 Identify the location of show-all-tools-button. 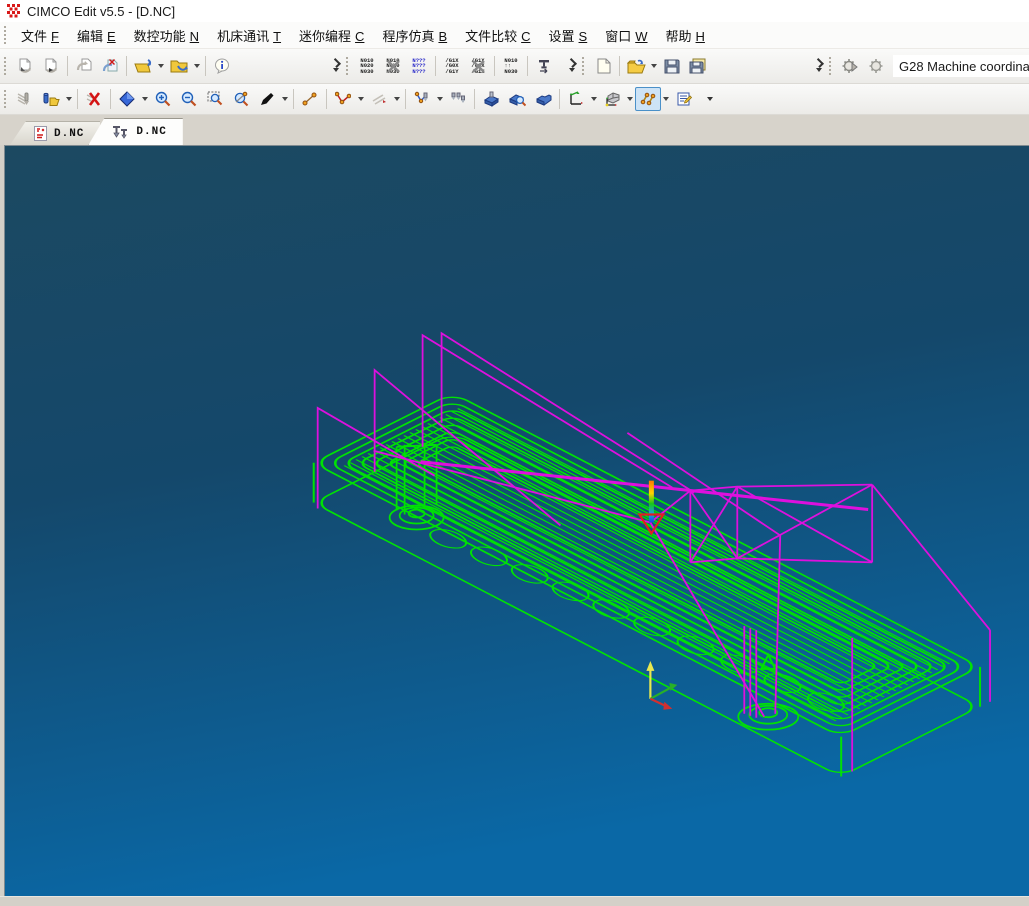
(458, 99).